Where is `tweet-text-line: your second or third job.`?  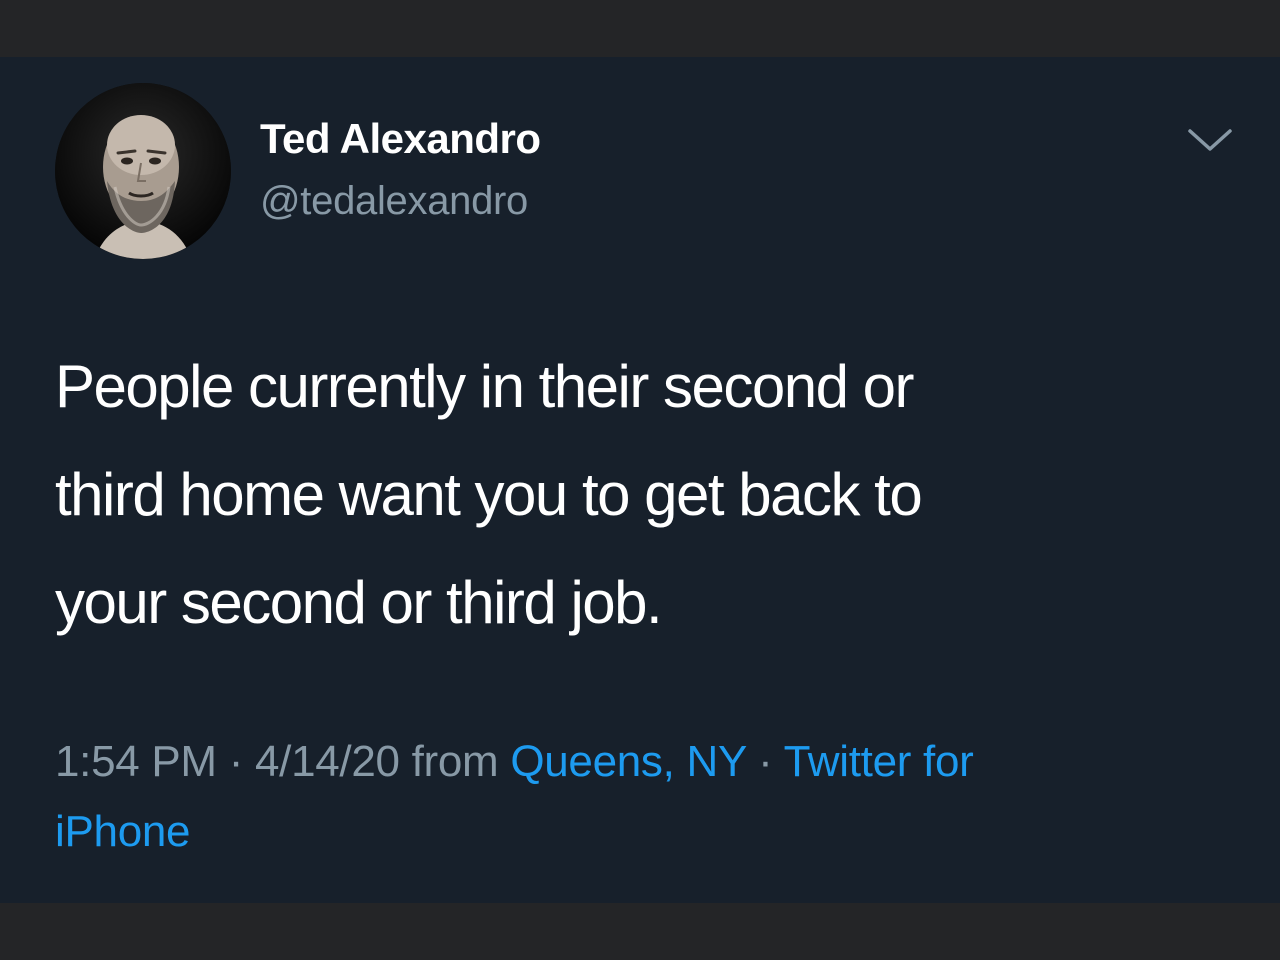
tweet-text-line: your second or third job. is located at coordinates (359, 602).